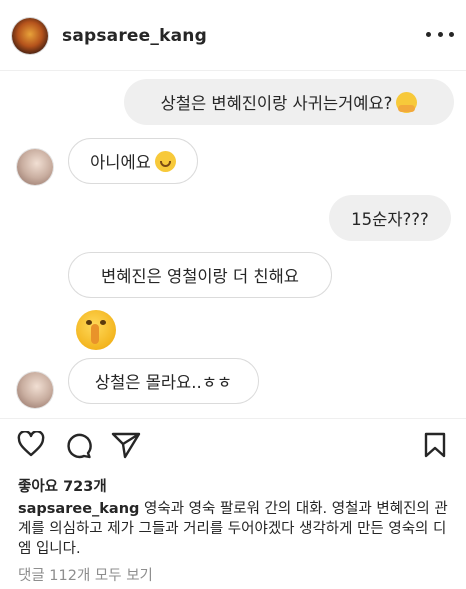 The width and height of the screenshot is (466, 589). What do you see at coordinates (407, 102) in the screenshot?
I see `hugging-face-emoji` at bounding box center [407, 102].